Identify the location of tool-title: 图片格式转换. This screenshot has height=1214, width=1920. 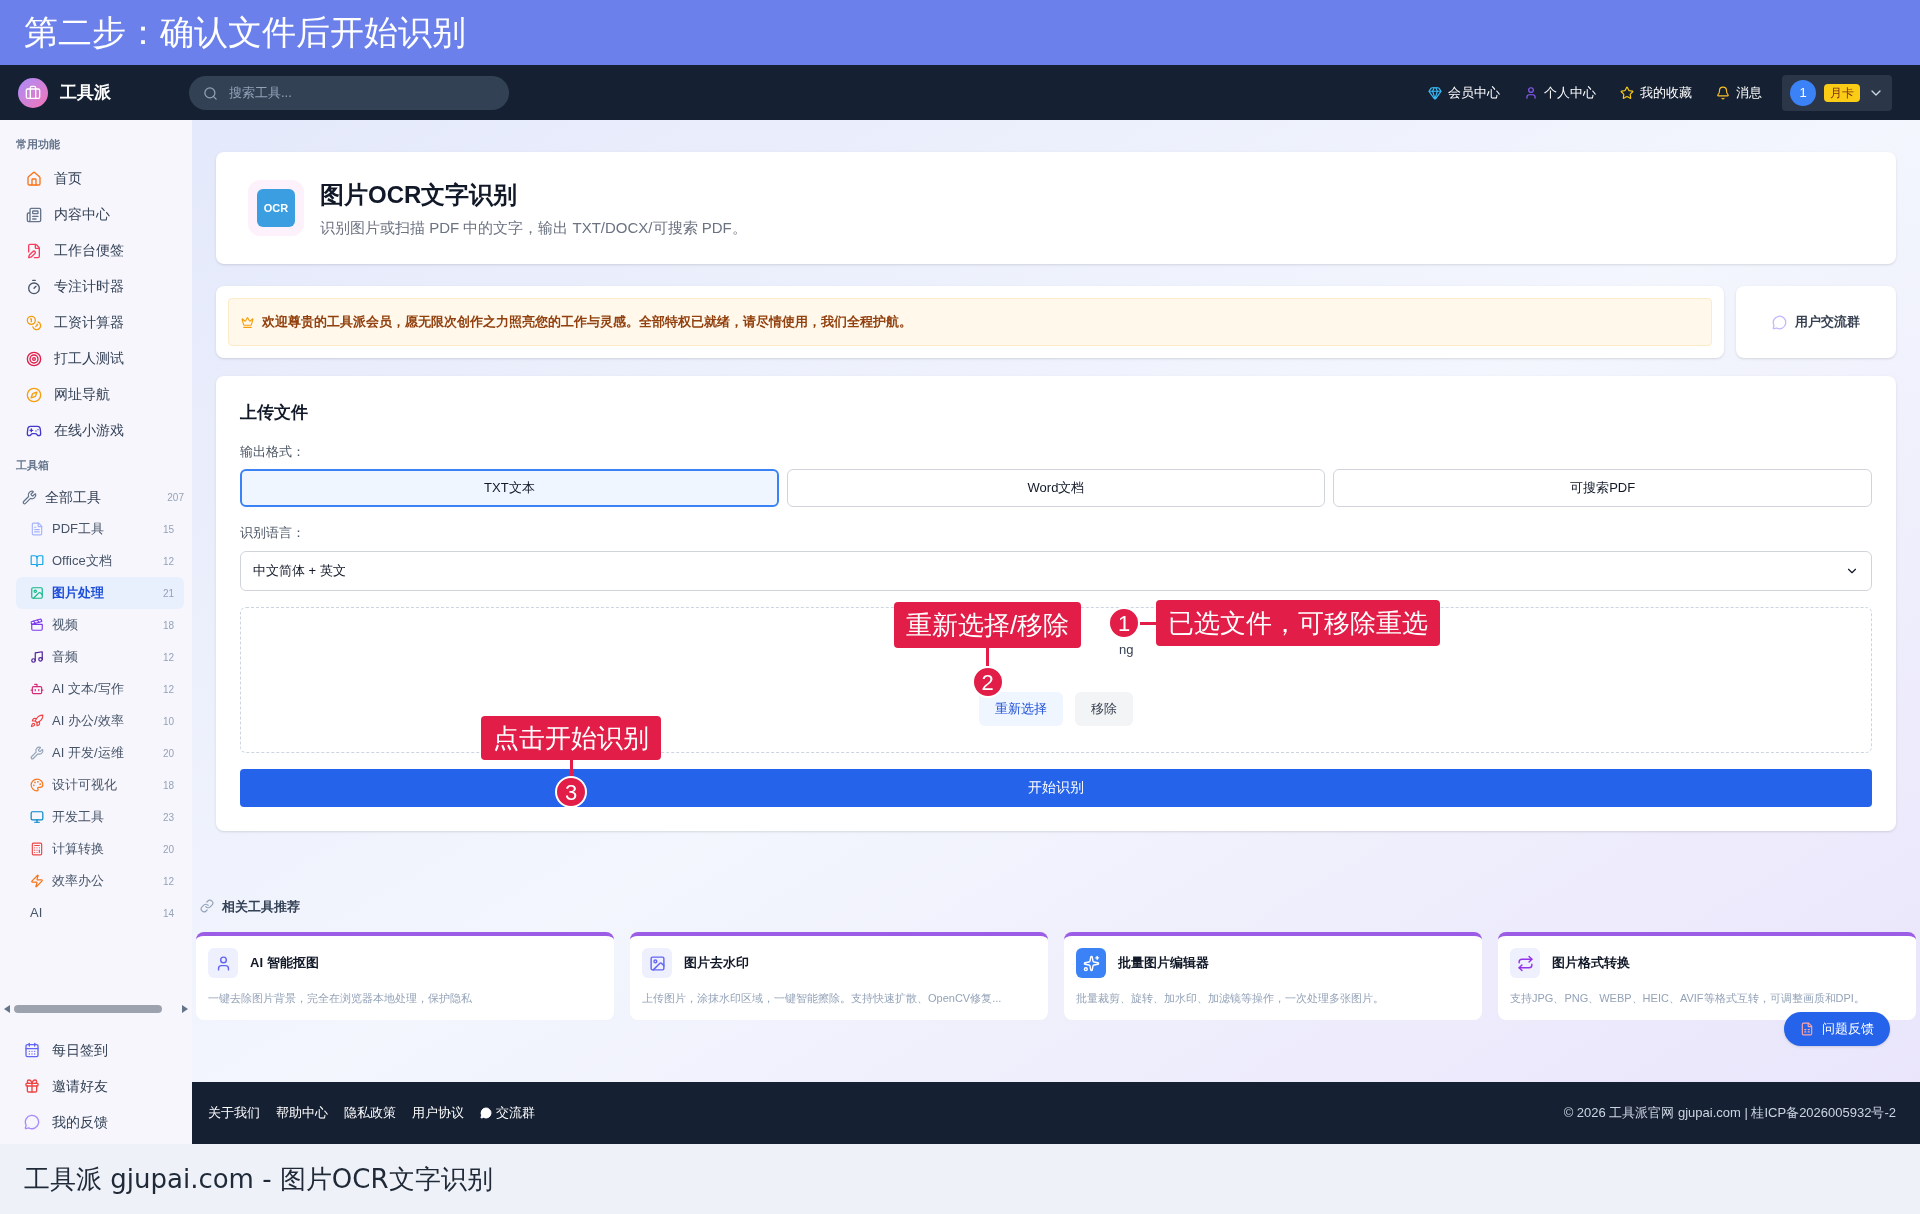
(1591, 963).